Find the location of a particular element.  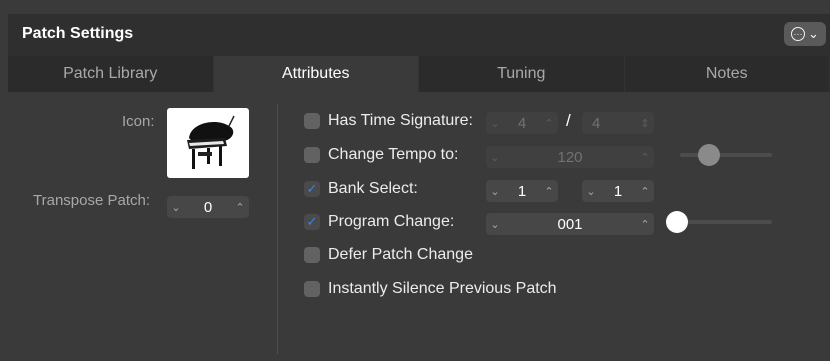

bank-select-checkbox: ✓ is located at coordinates (312, 189).